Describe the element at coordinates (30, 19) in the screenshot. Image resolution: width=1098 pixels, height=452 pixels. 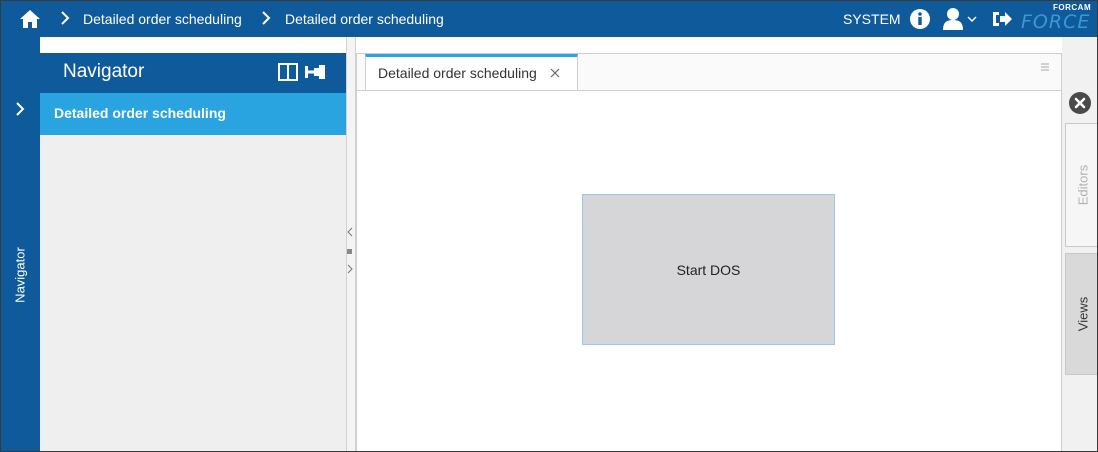
I see `home-icon` at that location.